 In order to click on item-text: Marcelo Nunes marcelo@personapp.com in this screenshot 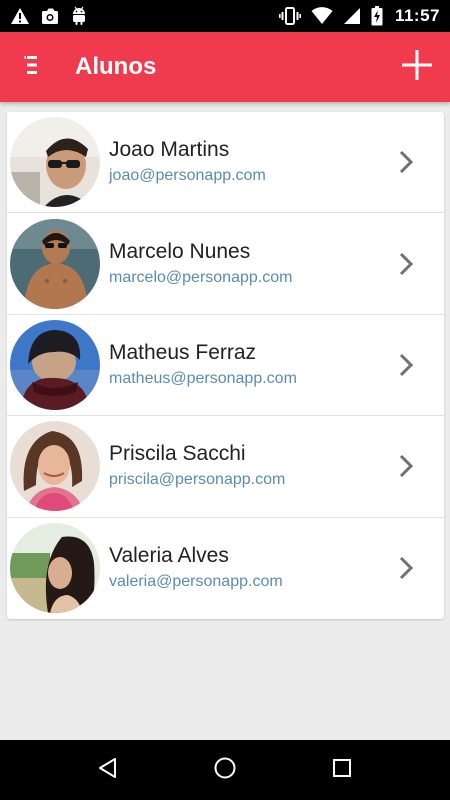, I will do `click(247, 264)`.